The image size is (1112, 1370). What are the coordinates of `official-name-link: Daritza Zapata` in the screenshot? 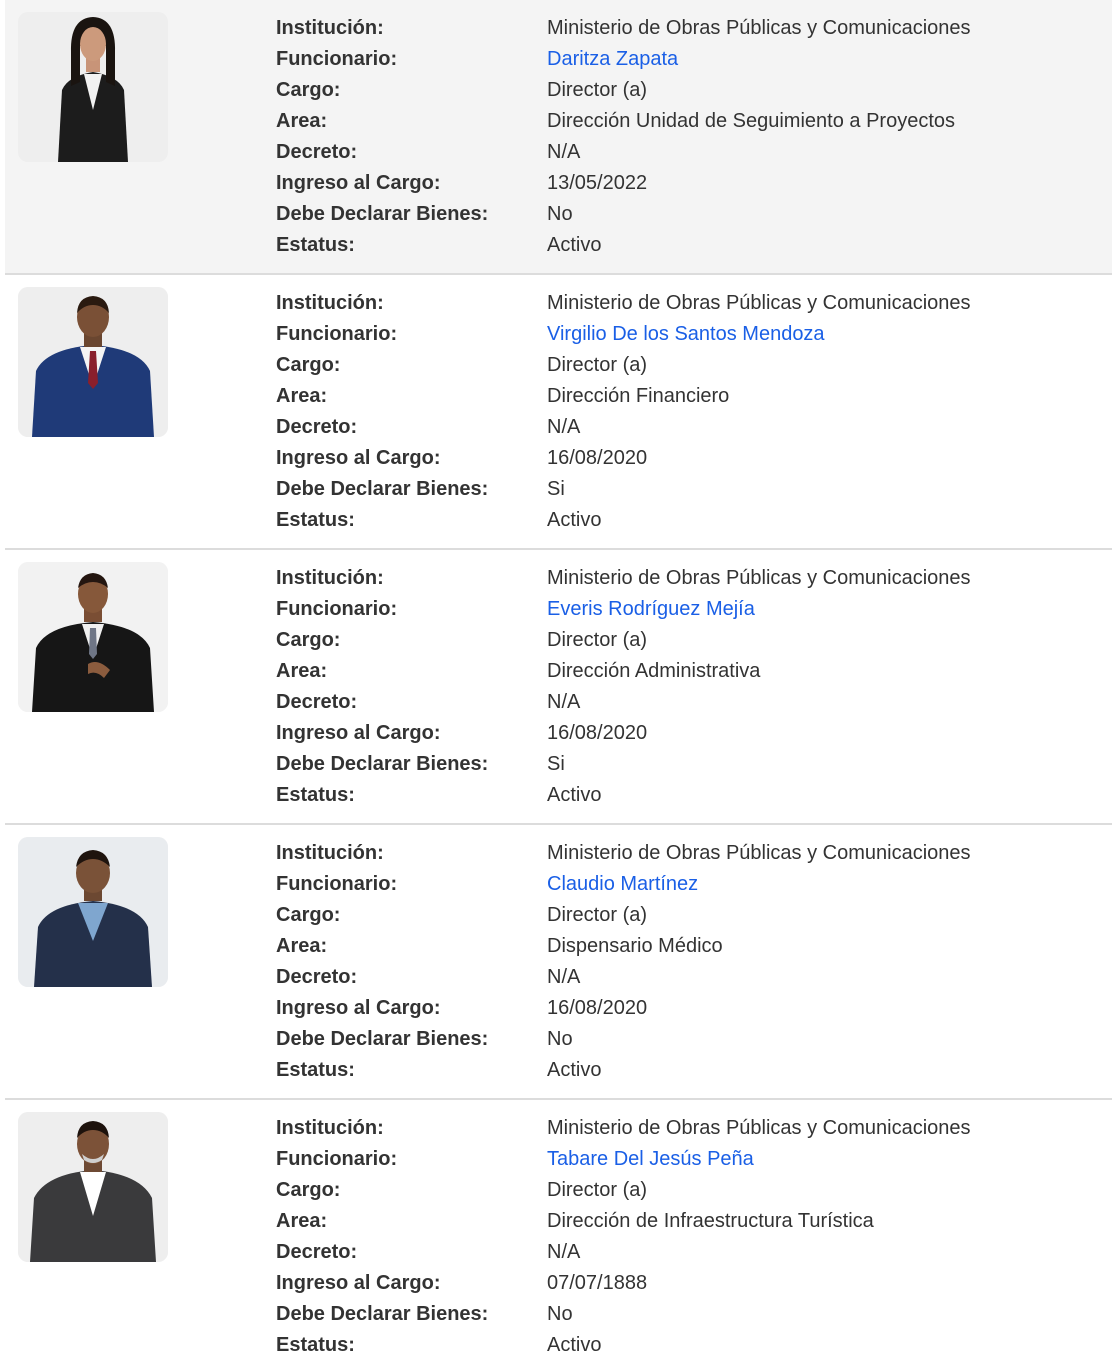 It's located at (612, 59).